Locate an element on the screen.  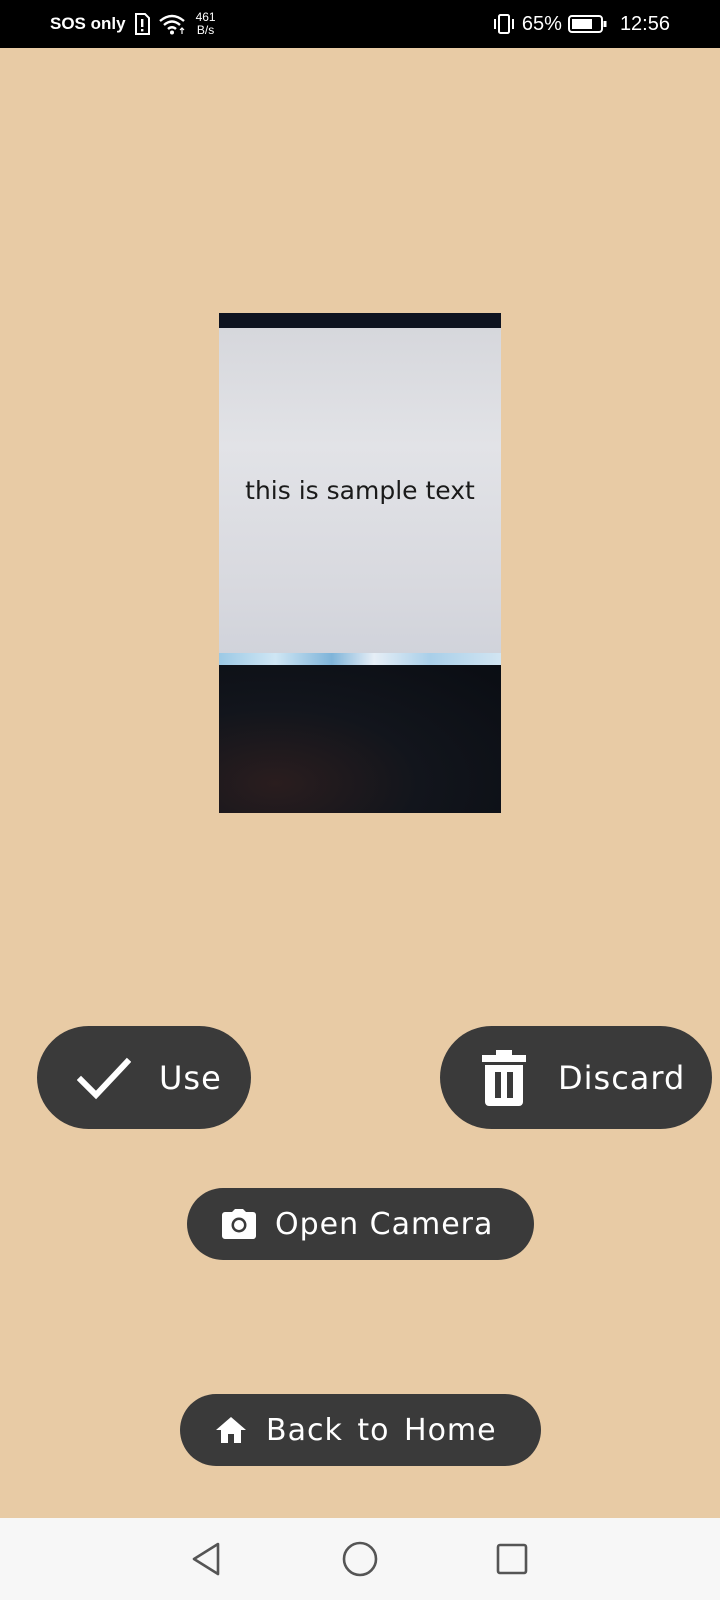
clock-time: 12:56 is located at coordinates (644, 23).